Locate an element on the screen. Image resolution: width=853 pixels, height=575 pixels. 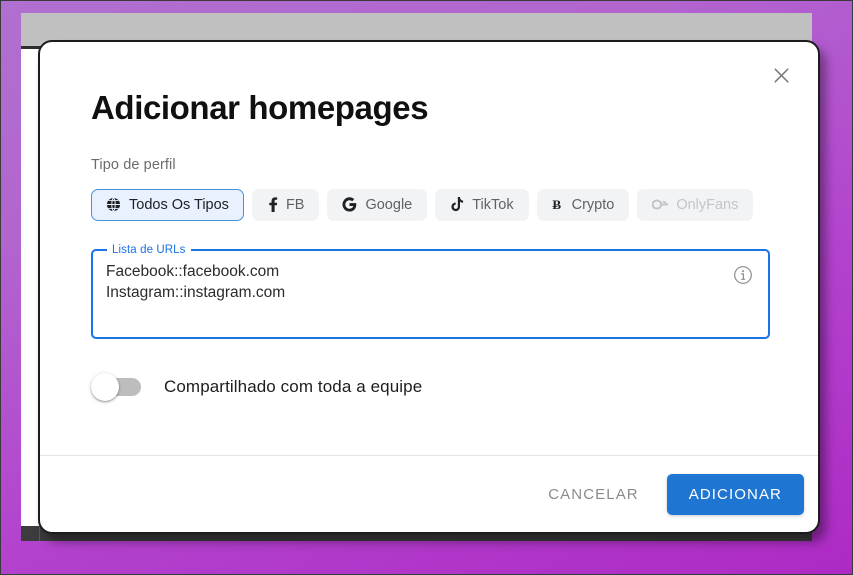
dialog-footer: CANCELAR ADICIONAR is located at coordinates (429, 493).